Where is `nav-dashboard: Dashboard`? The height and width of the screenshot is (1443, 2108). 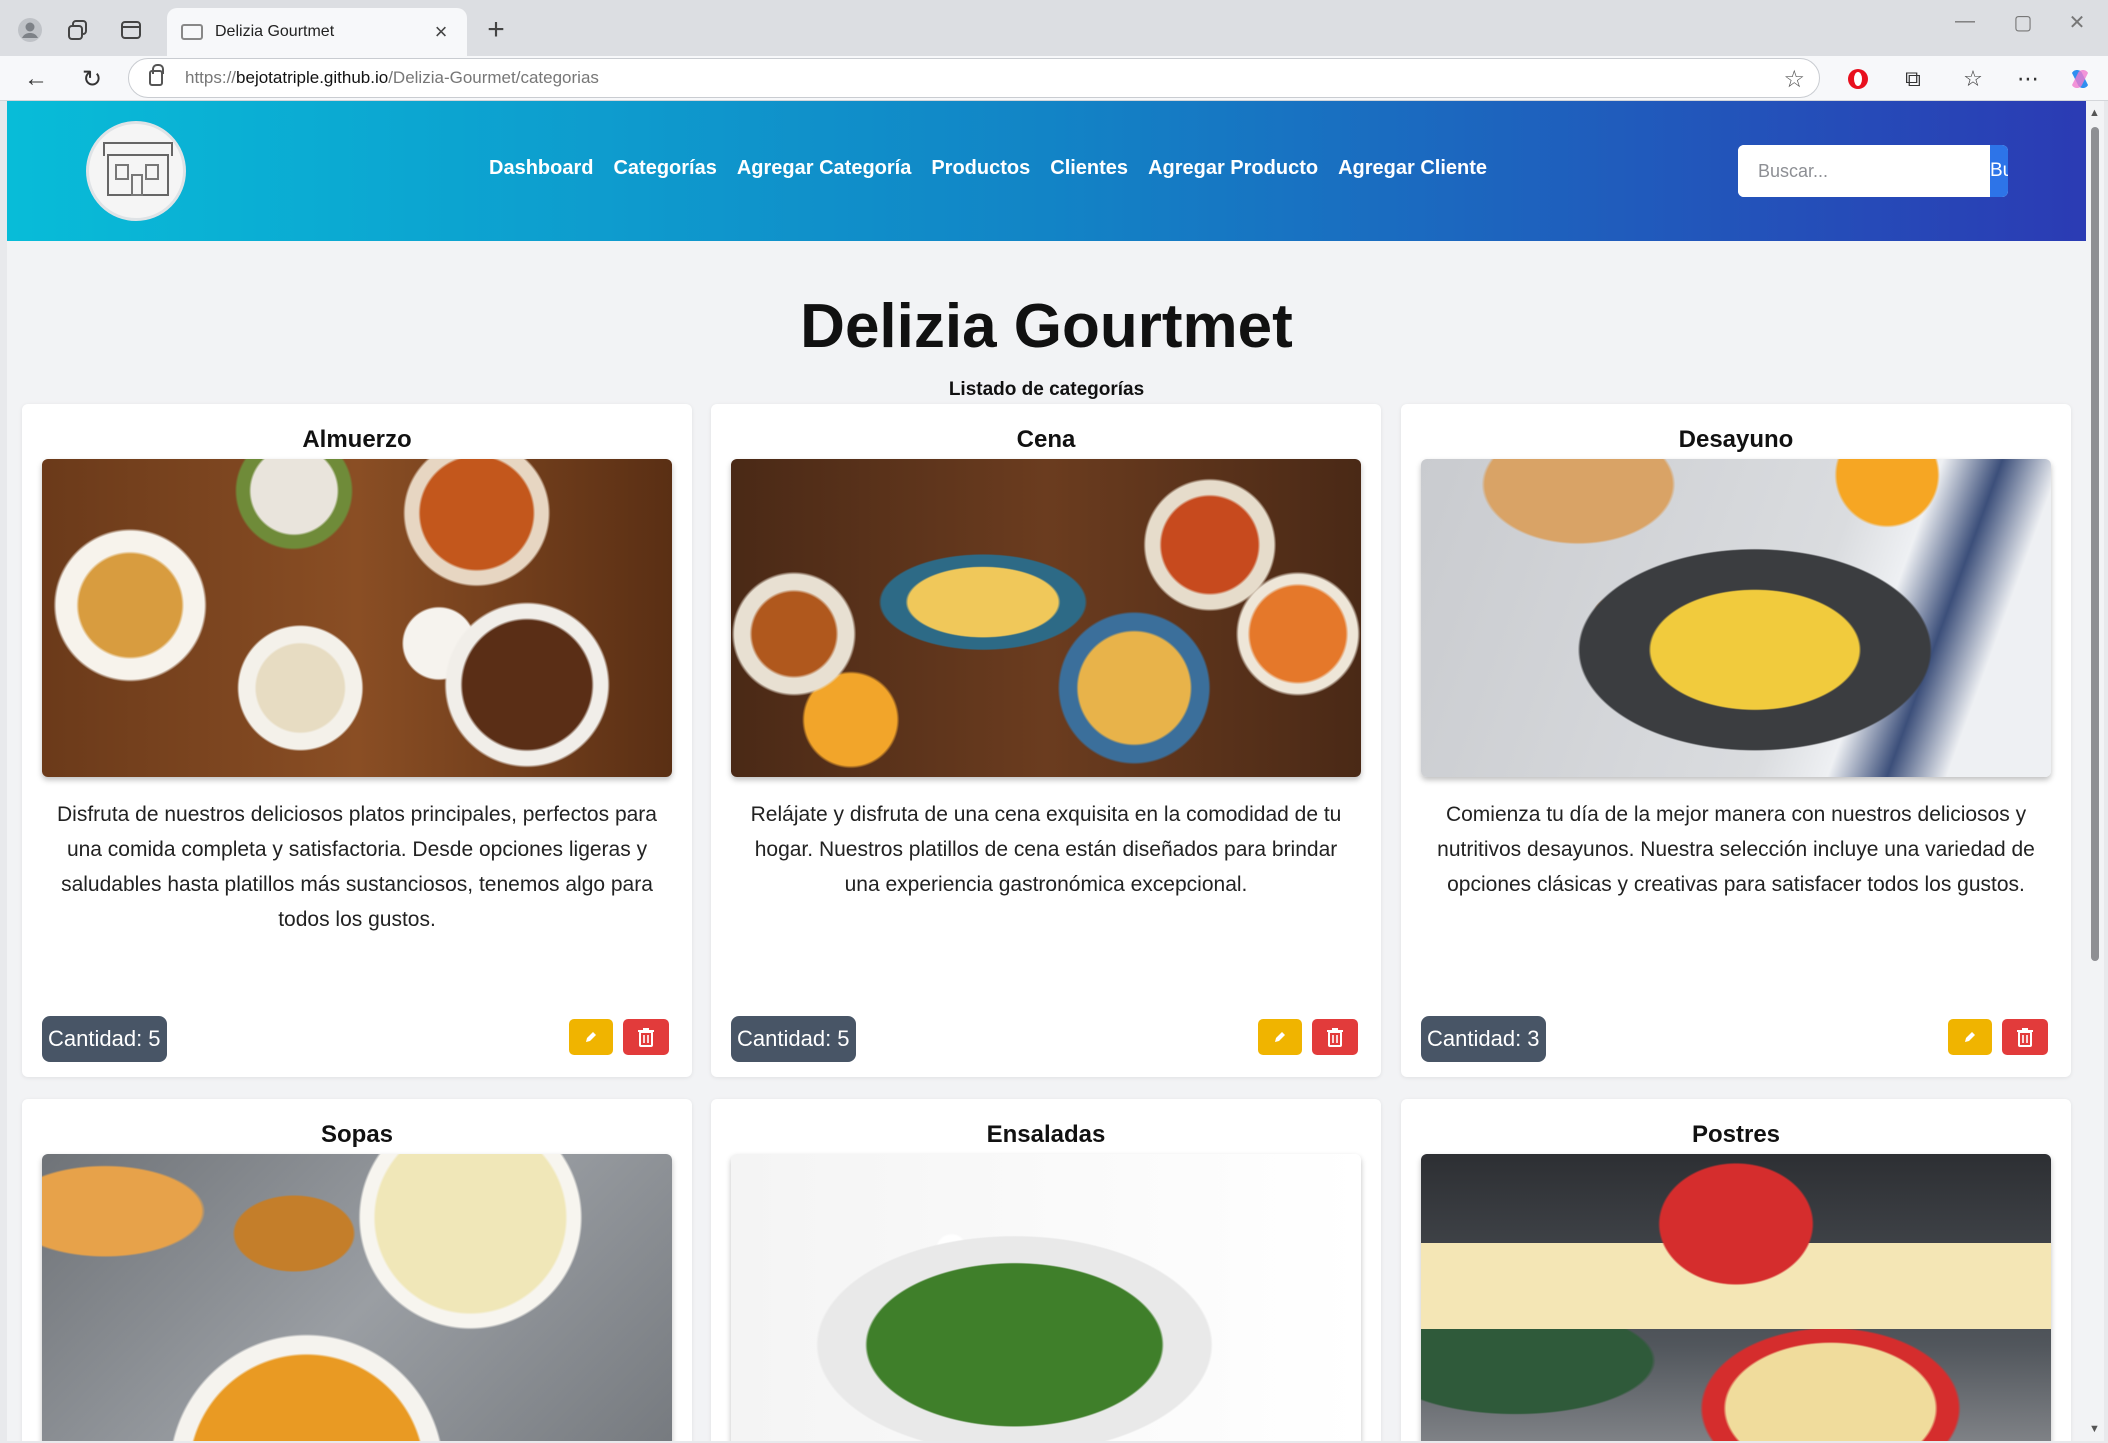
nav-dashboard: Dashboard is located at coordinates (541, 168).